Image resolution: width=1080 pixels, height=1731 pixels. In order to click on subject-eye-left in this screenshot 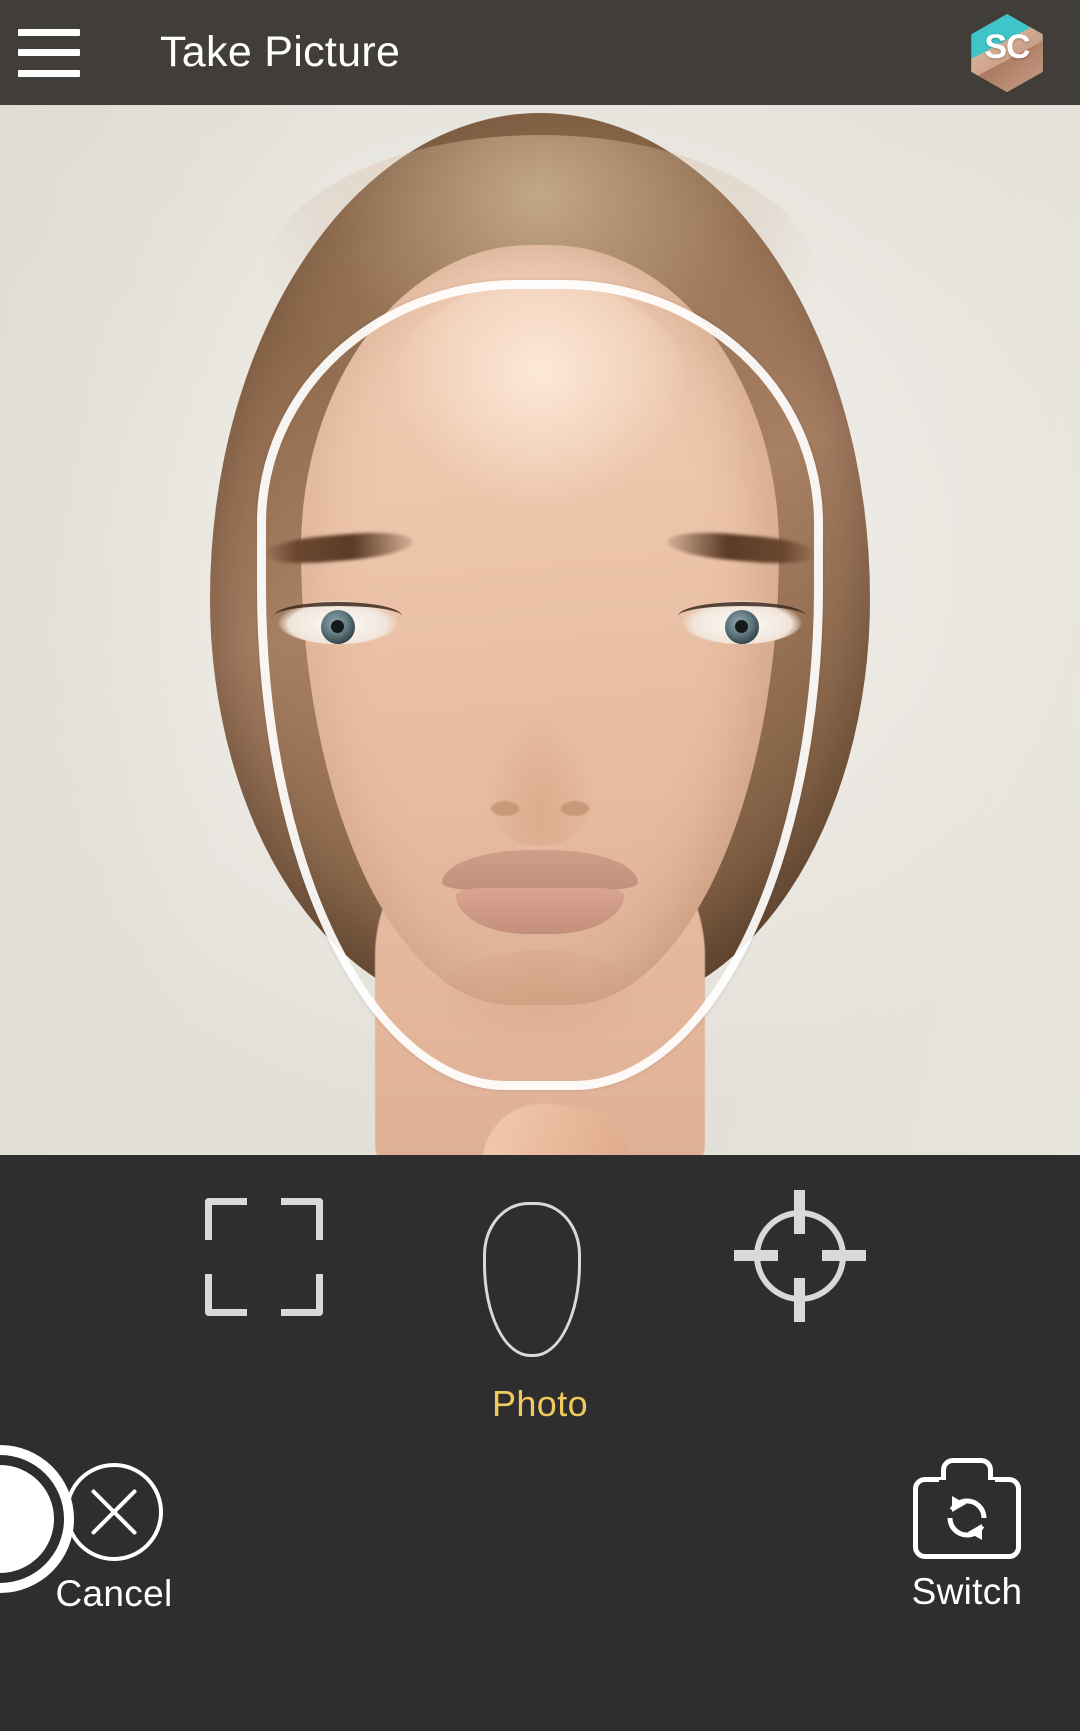, I will do `click(338, 622)`.